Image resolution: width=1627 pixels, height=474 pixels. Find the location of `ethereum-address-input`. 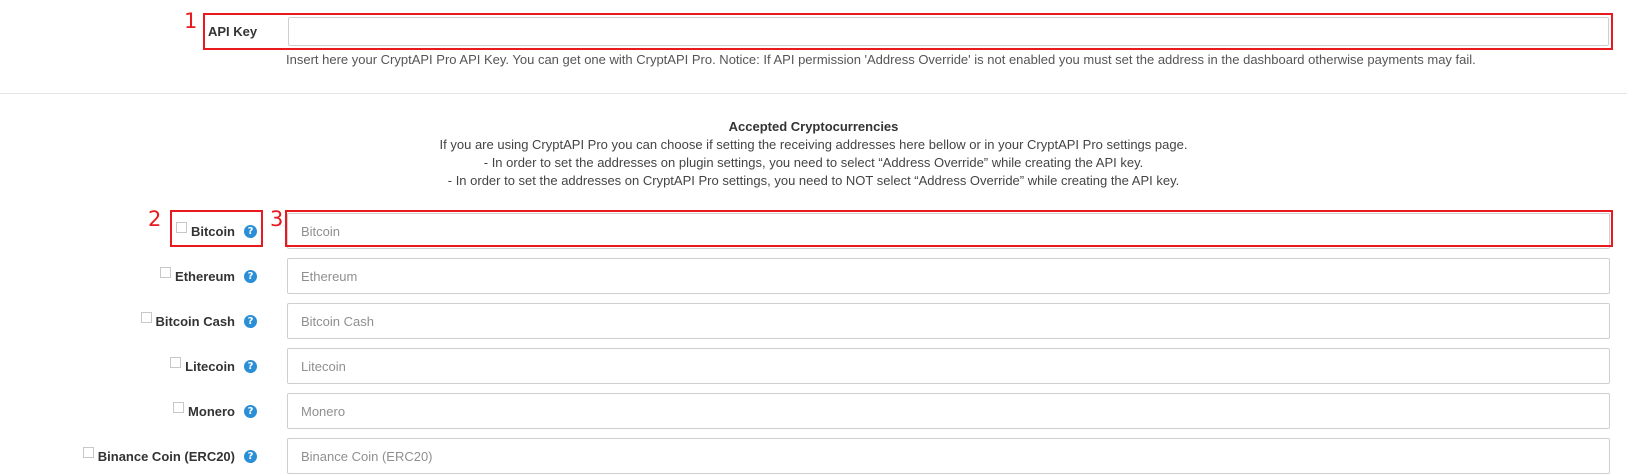

ethereum-address-input is located at coordinates (948, 276).